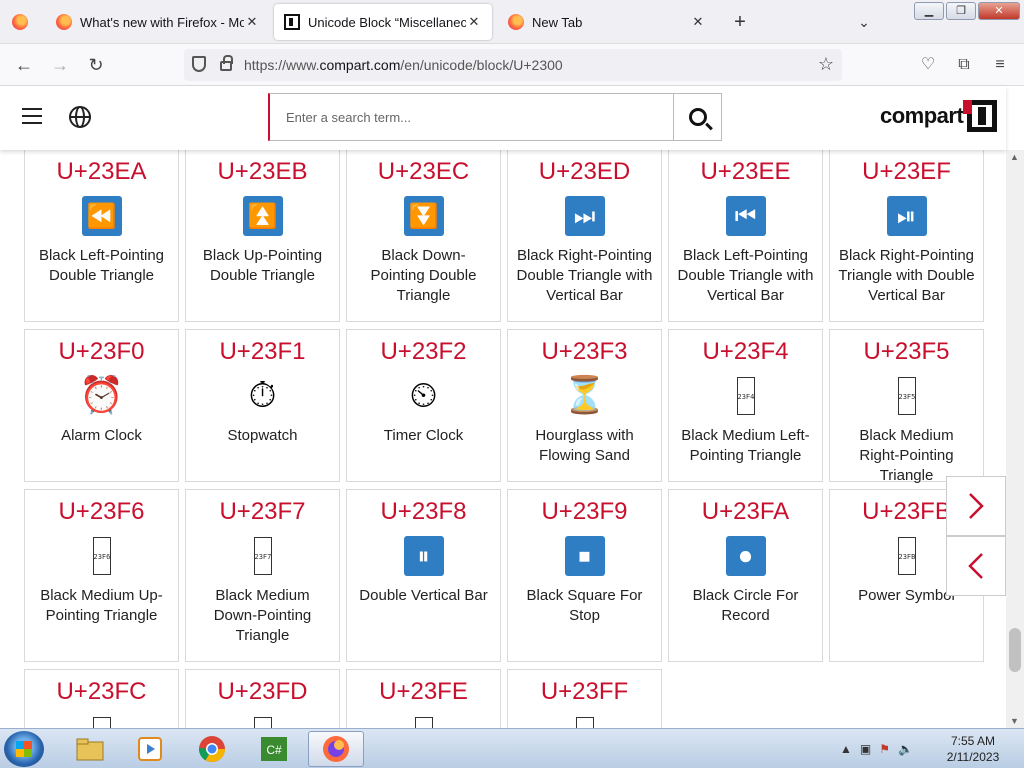  What do you see at coordinates (262, 405) in the screenshot?
I see `character-card: U+23F1 ⏱ Stopwatch` at bounding box center [262, 405].